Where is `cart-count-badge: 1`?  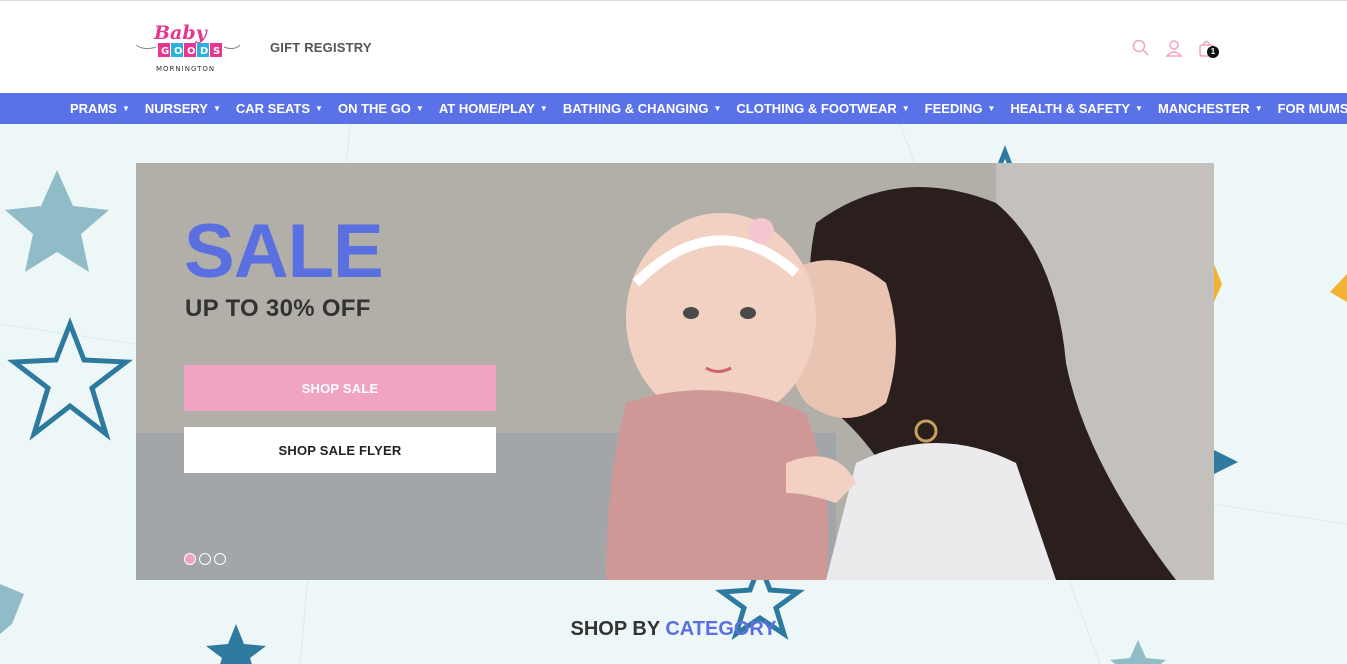
cart-count-badge: 1 is located at coordinates (1213, 52).